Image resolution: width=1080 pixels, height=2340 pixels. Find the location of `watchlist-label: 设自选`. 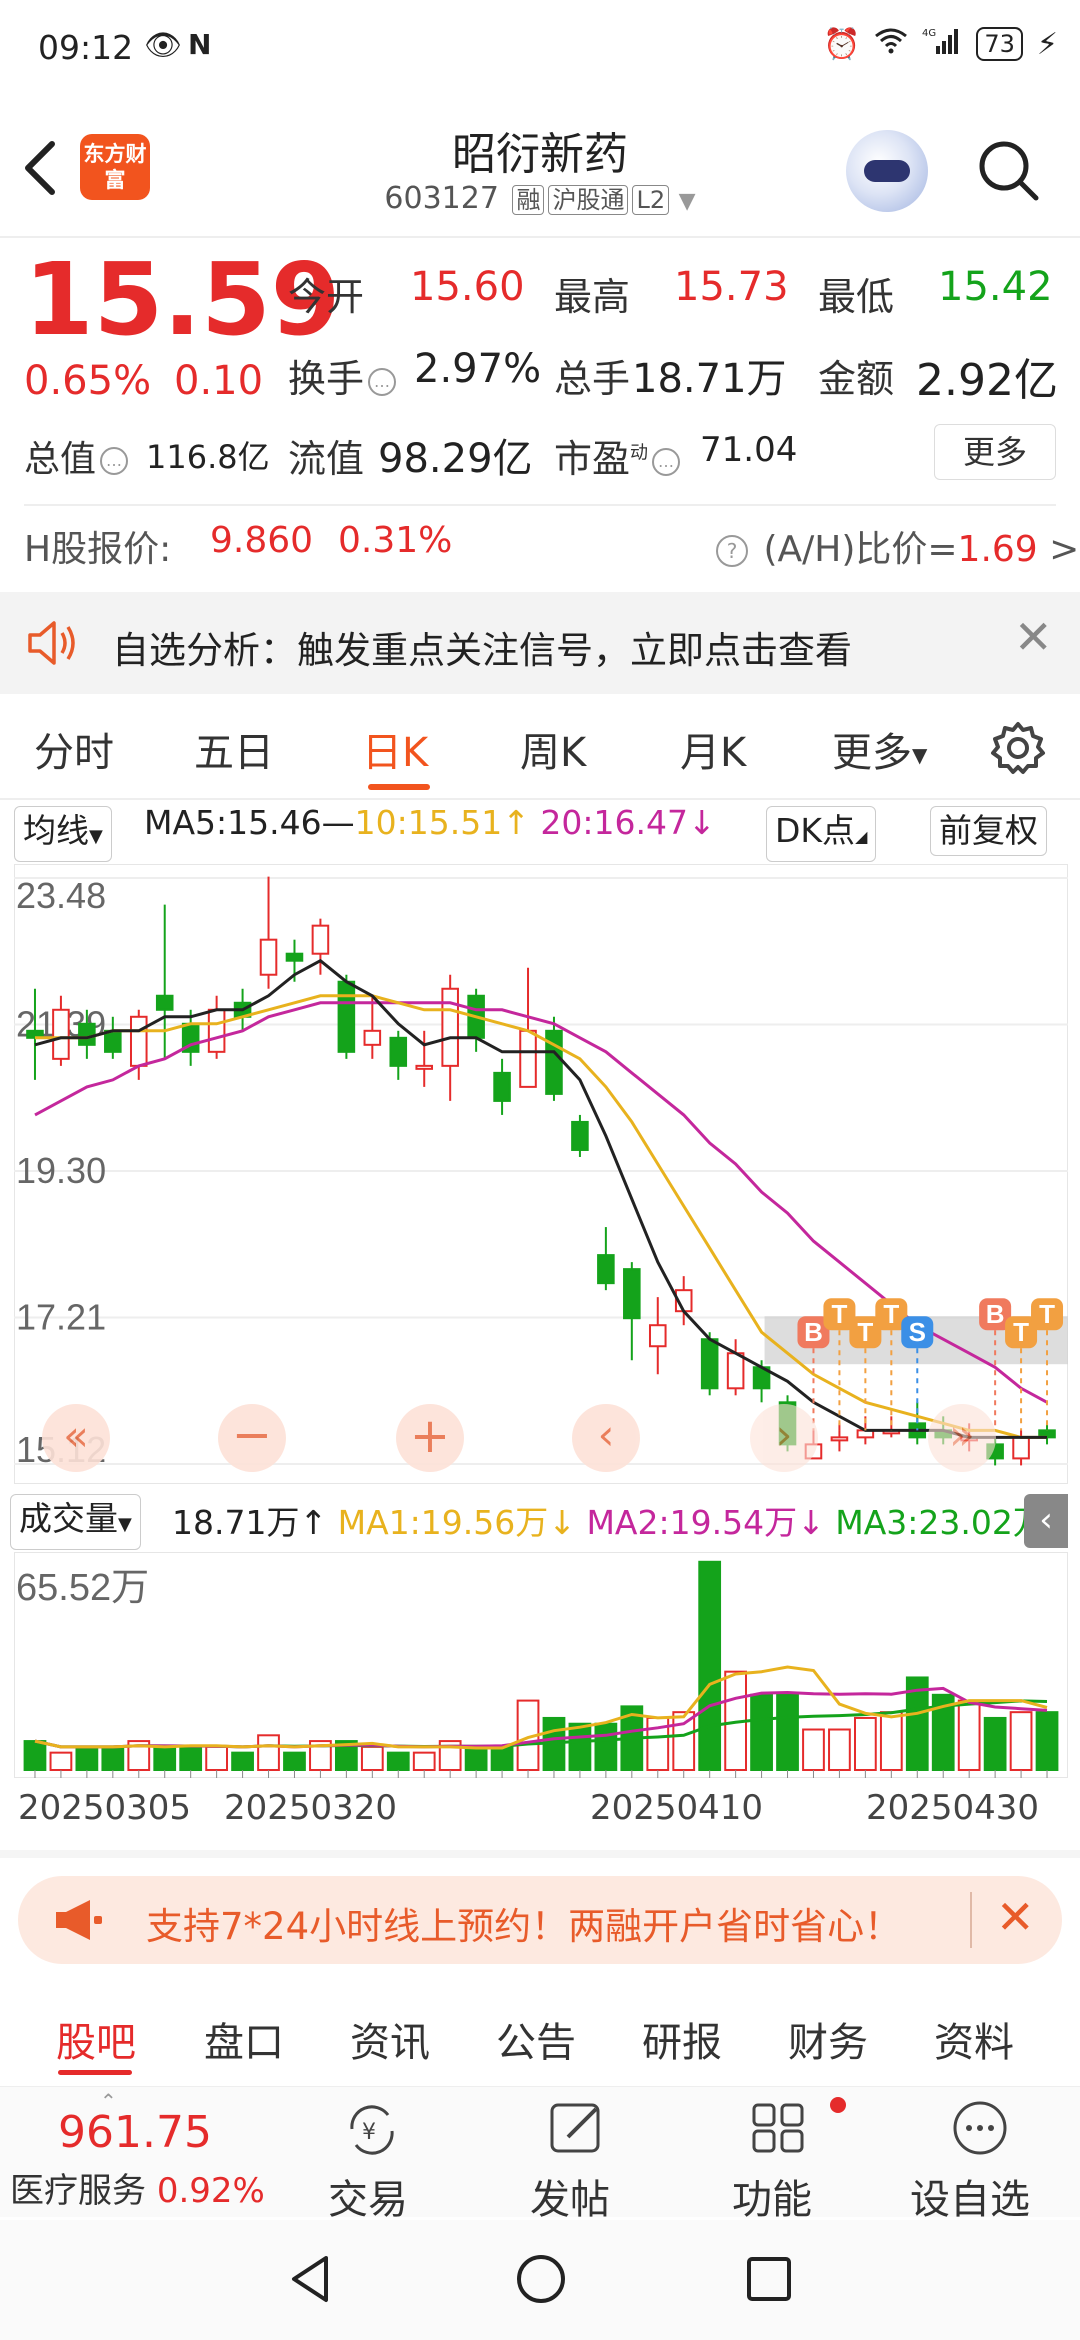

watchlist-label: 设自选 is located at coordinates (970, 2196).